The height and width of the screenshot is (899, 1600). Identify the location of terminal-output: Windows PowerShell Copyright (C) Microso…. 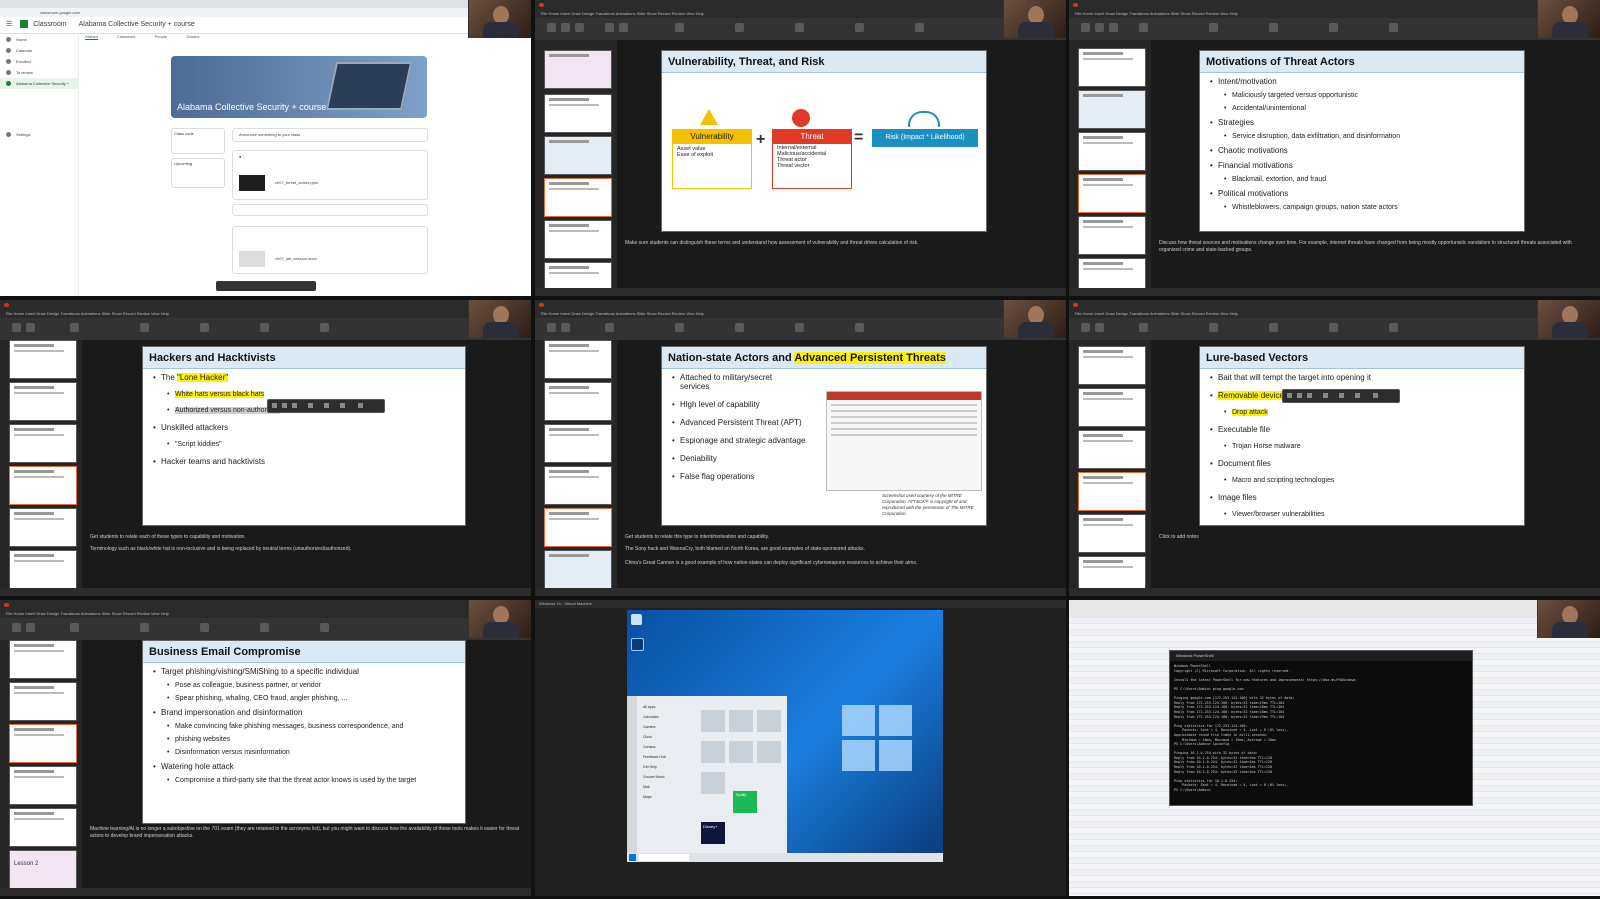
(1321, 728).